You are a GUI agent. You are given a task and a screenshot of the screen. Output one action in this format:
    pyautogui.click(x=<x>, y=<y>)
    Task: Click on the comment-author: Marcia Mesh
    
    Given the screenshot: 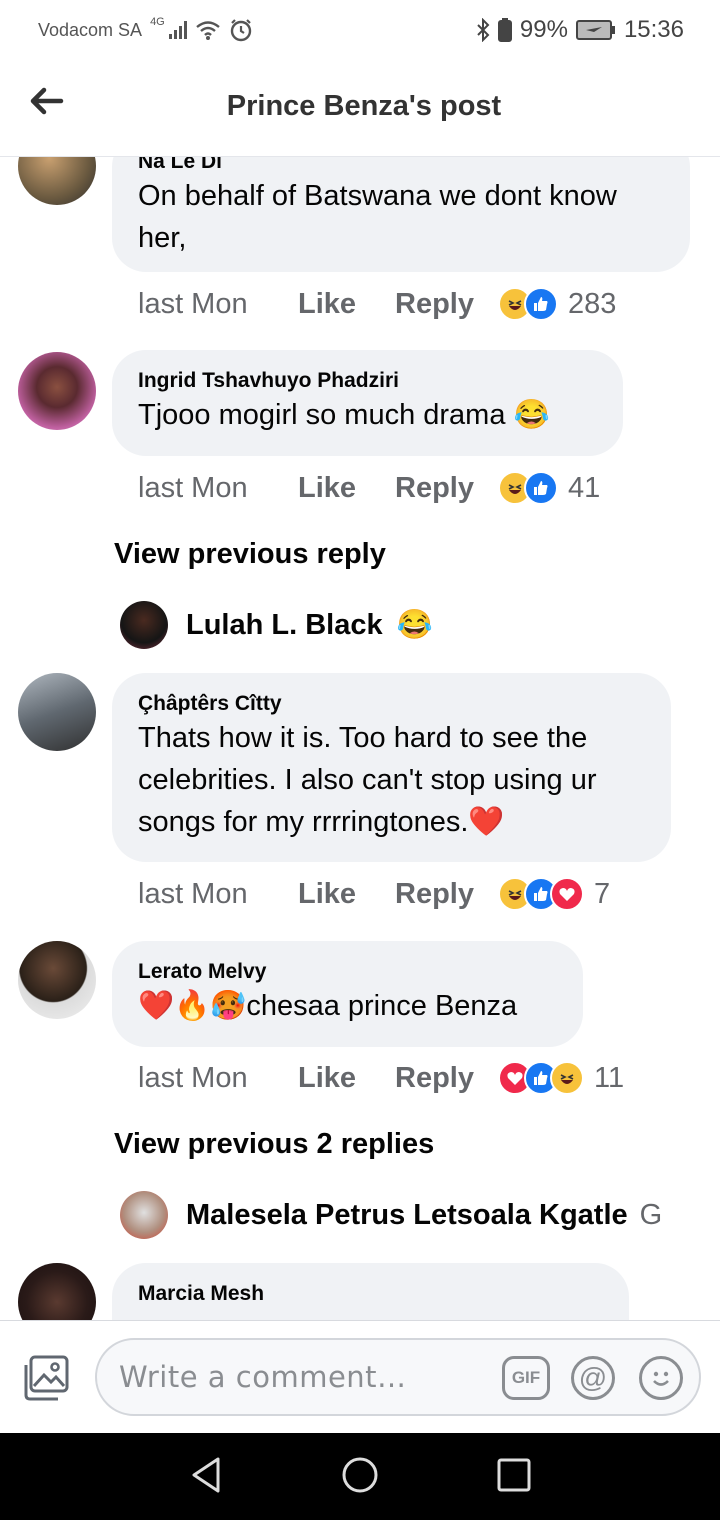 What is the action you would take?
    pyautogui.click(x=370, y=1294)
    